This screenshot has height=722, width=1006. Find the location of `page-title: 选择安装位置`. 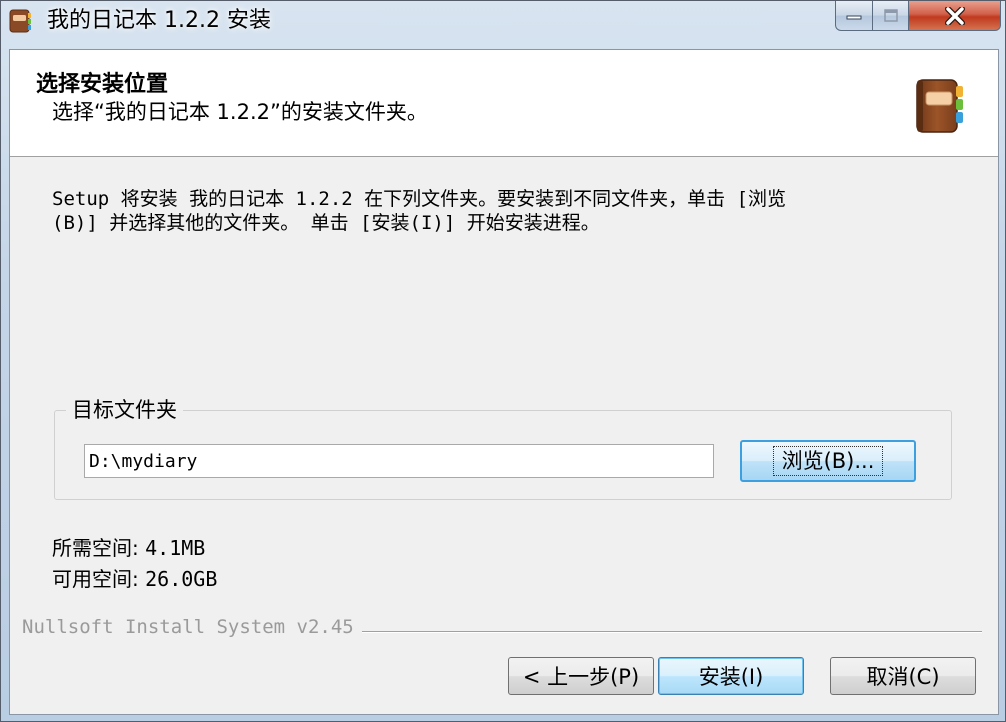

page-title: 选择安装位置 is located at coordinates (102, 84).